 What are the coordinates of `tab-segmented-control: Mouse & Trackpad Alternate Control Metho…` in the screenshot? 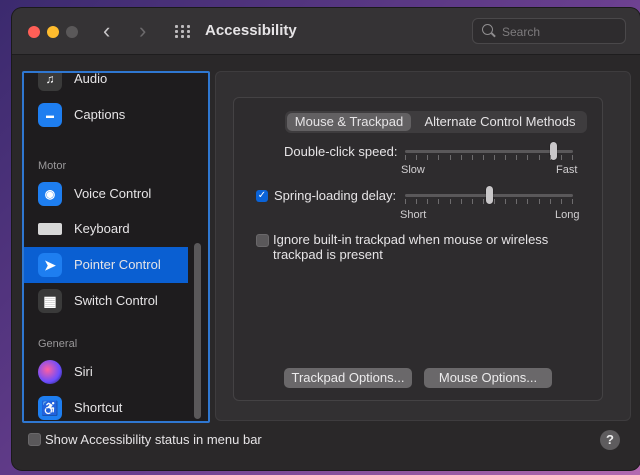 It's located at (436, 122).